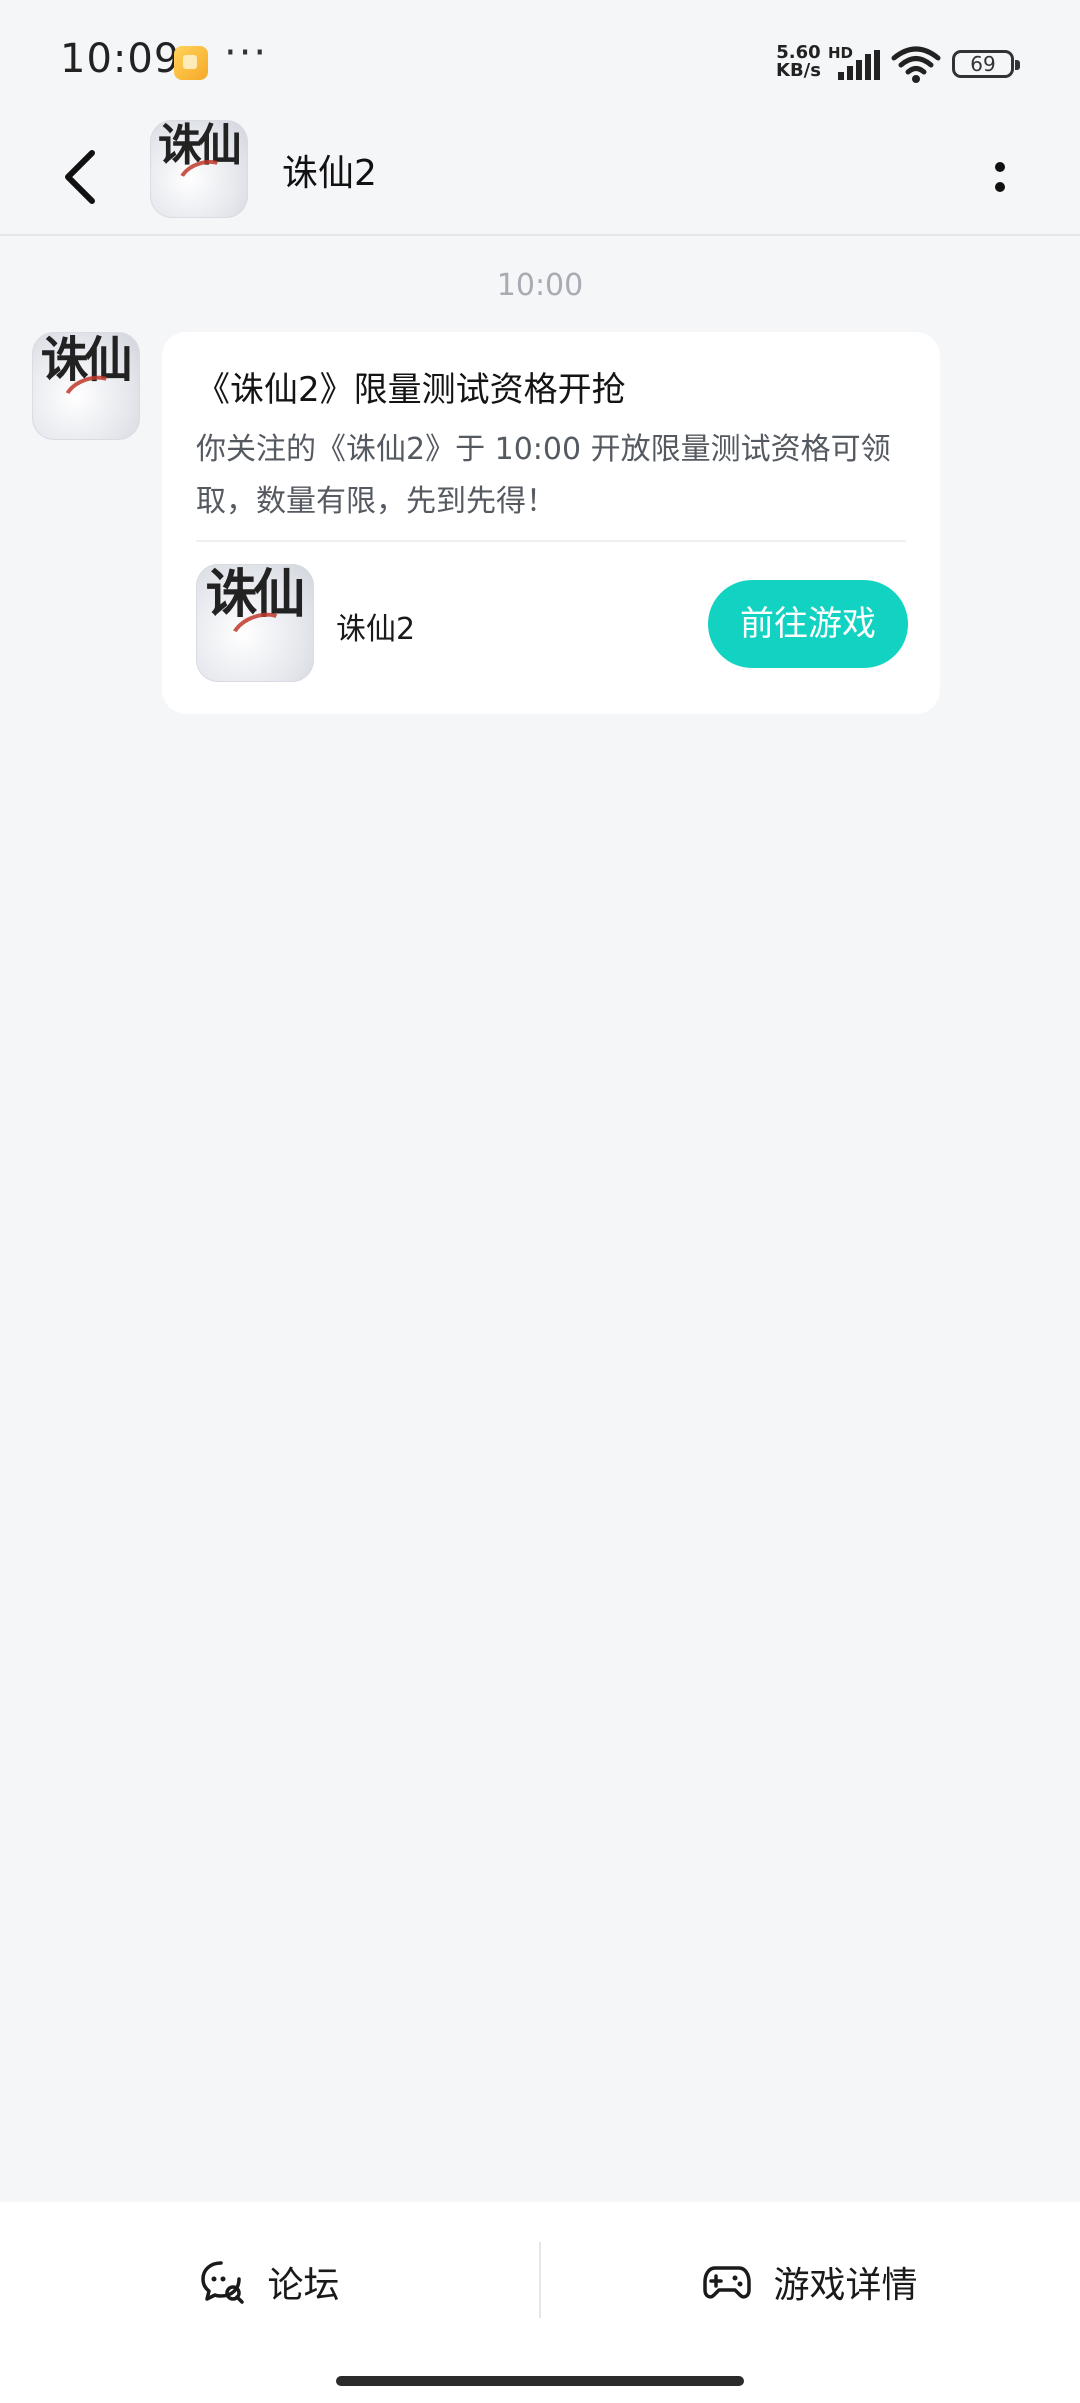 Image resolution: width=1080 pixels, height=2403 pixels. Describe the element at coordinates (859, 65) in the screenshot. I see `signal-icon` at that location.